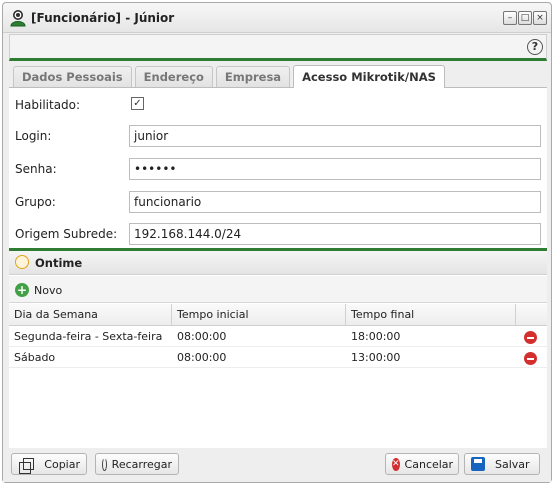 This screenshot has height=485, width=554. What do you see at coordinates (36, 169) in the screenshot?
I see `senha-label: Senha:` at bounding box center [36, 169].